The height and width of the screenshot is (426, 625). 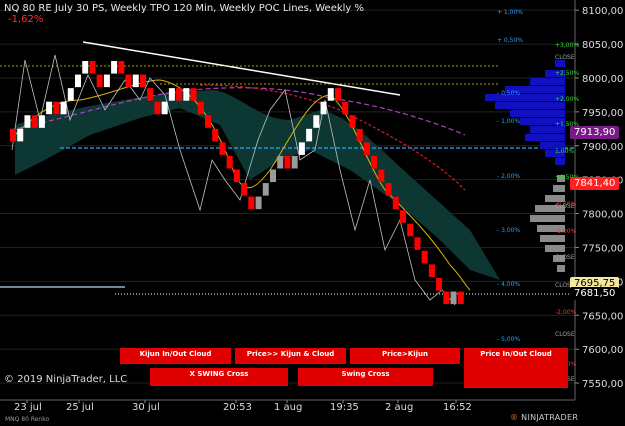 What do you see at coordinates (365, 377) in the screenshot?
I see `signal-swing-cross: Swing Cross` at bounding box center [365, 377].